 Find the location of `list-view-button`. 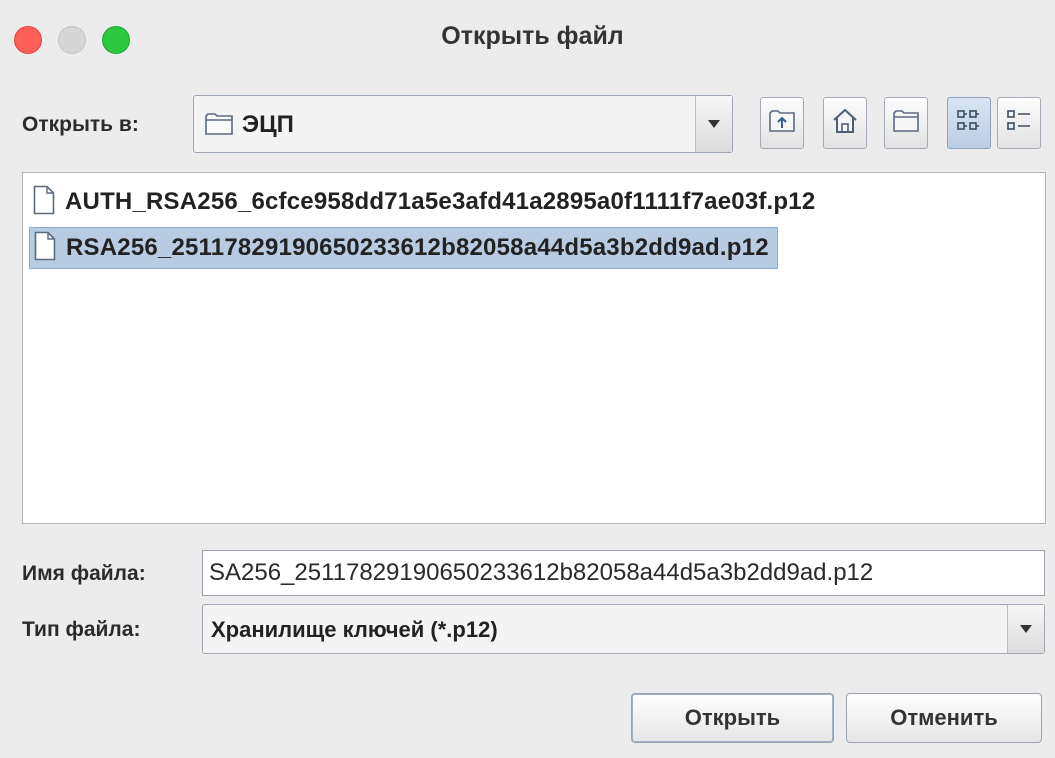

list-view-button is located at coordinates (969, 123).